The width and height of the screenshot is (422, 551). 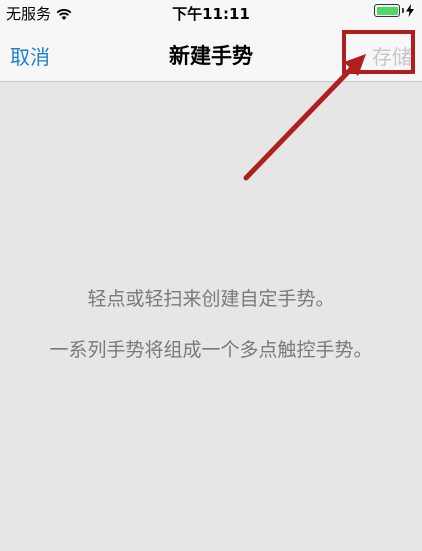 I want to click on status-bar: 无服务 下午11:11, so click(x=211, y=12).